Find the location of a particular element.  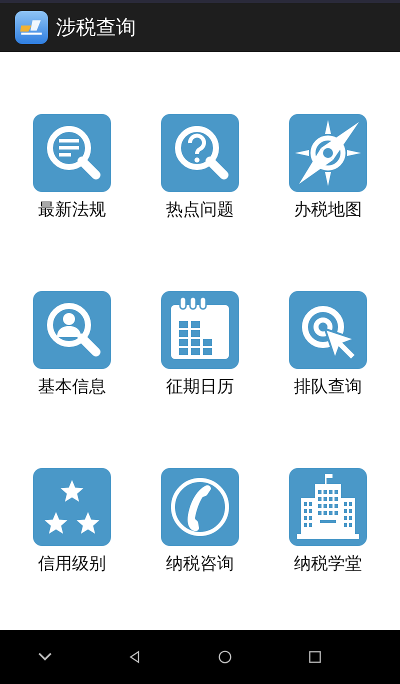

document-magnifier-icon is located at coordinates (72, 153).